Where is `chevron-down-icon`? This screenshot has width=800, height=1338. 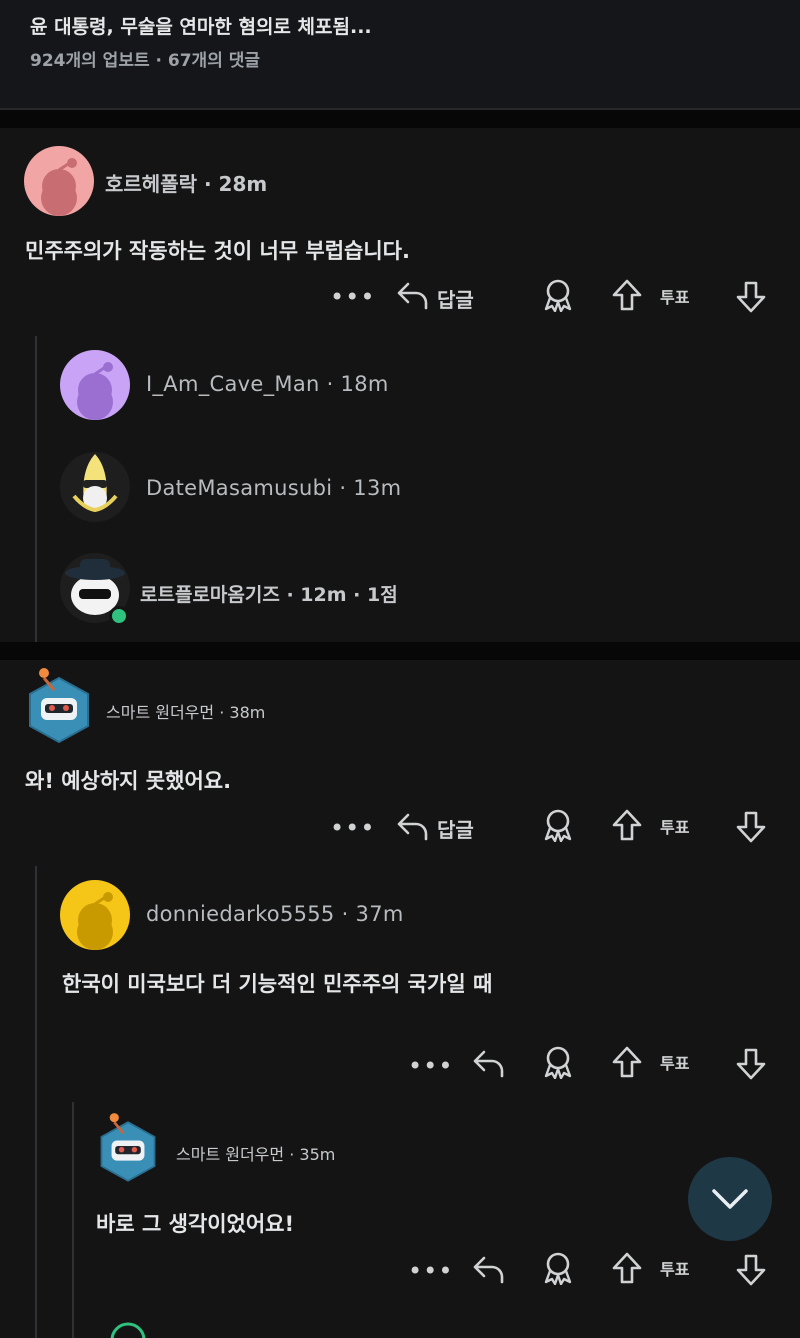 chevron-down-icon is located at coordinates (730, 1199).